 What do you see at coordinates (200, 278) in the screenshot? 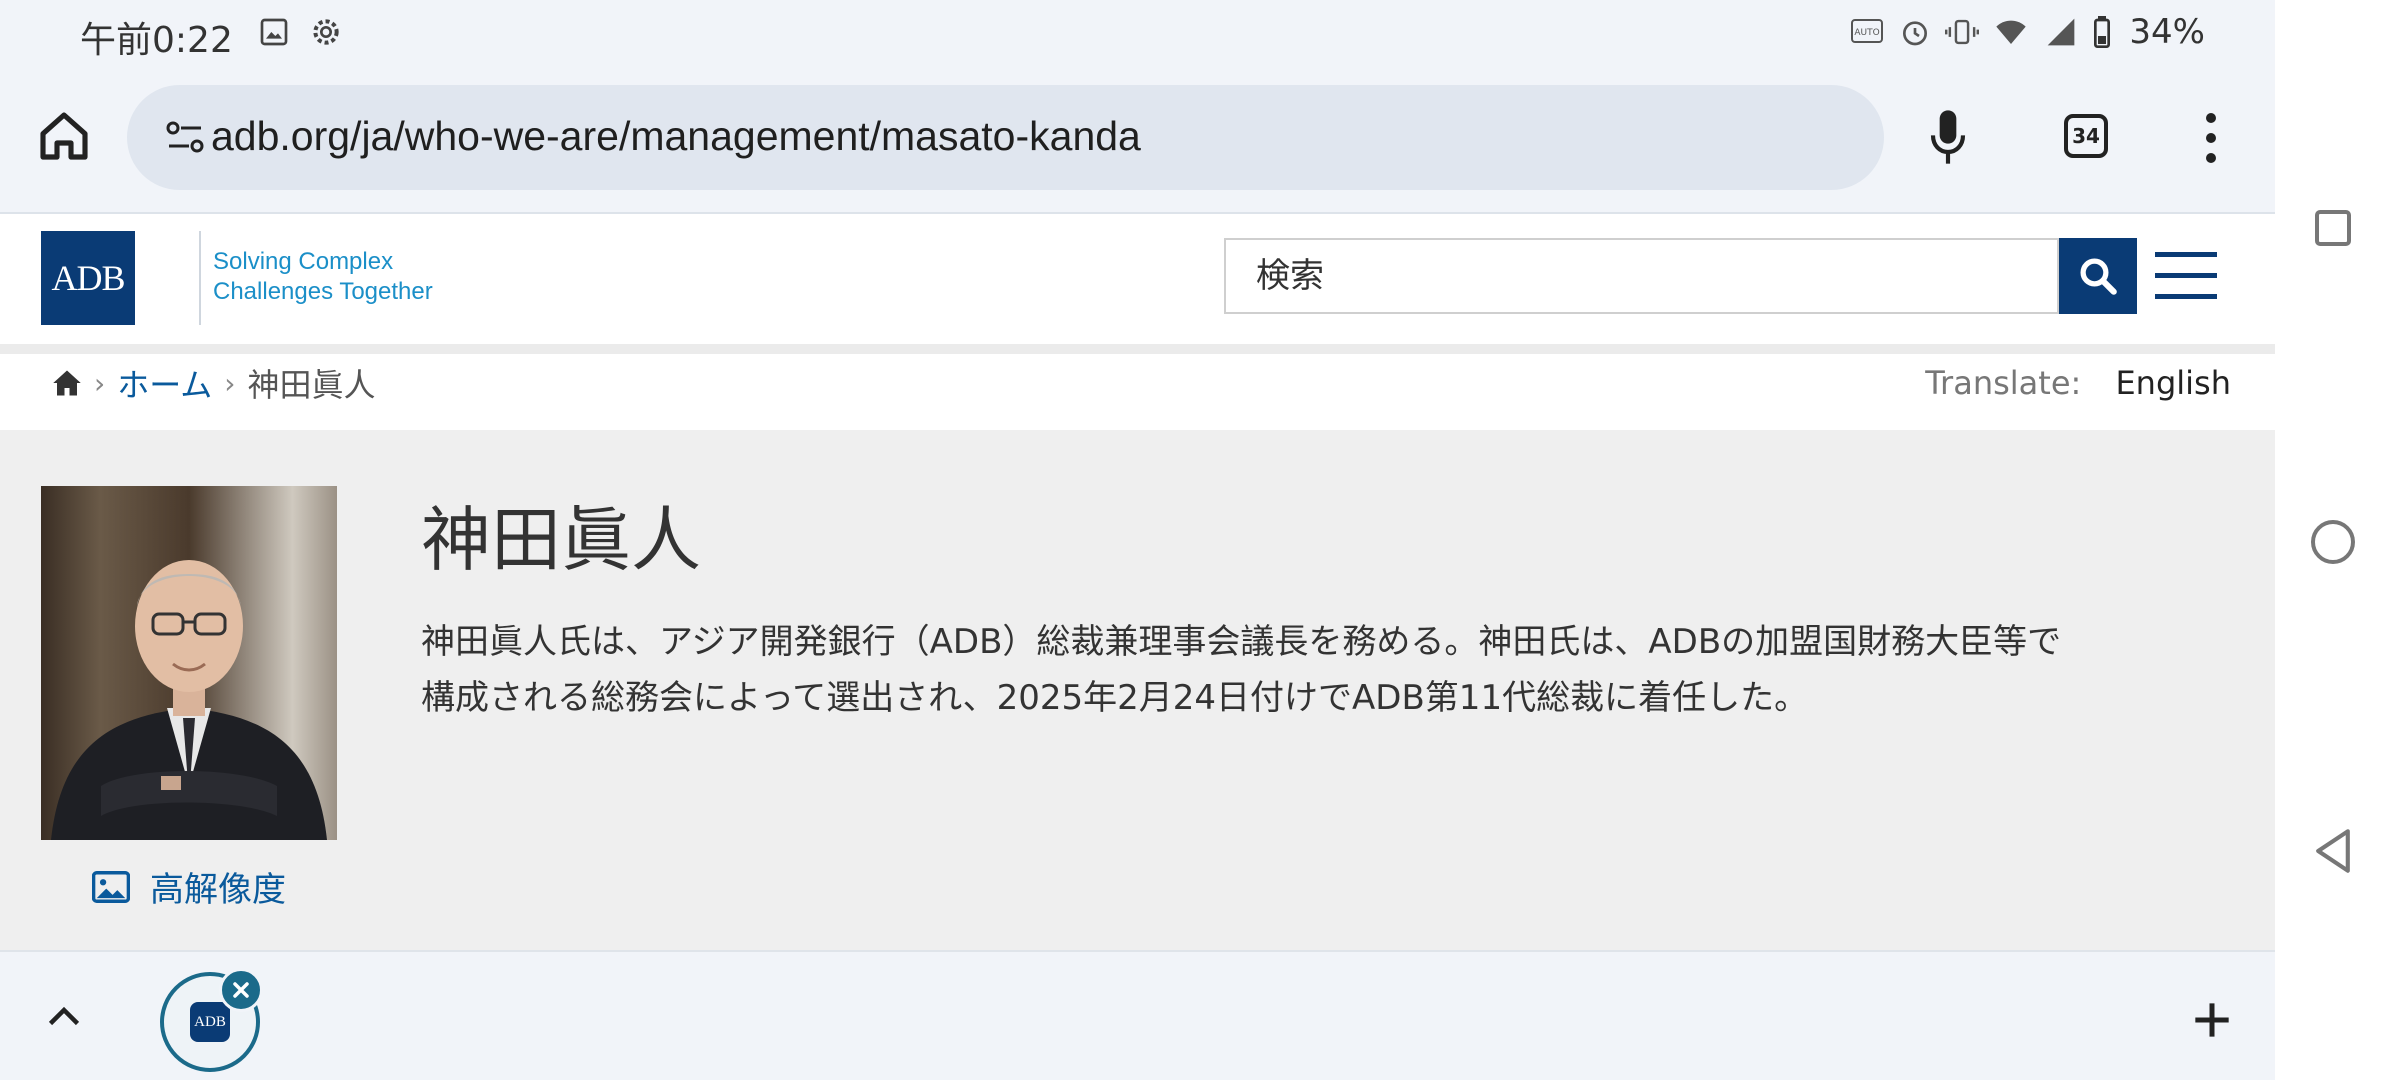
I see `logo-divider` at bounding box center [200, 278].